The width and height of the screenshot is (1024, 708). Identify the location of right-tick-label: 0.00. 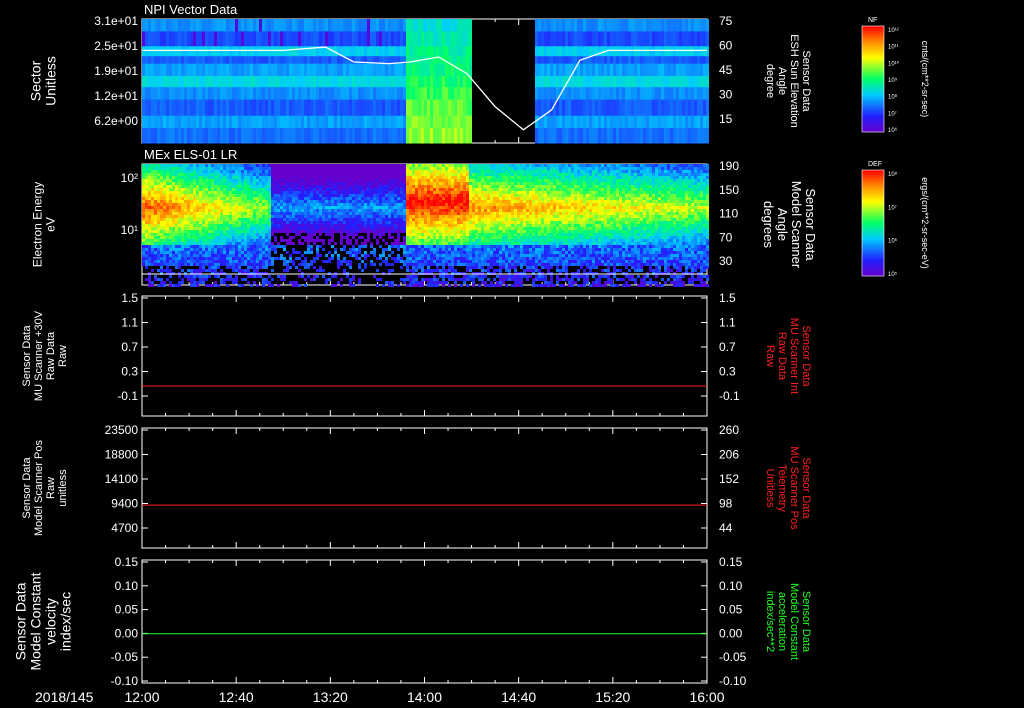
(731, 633).